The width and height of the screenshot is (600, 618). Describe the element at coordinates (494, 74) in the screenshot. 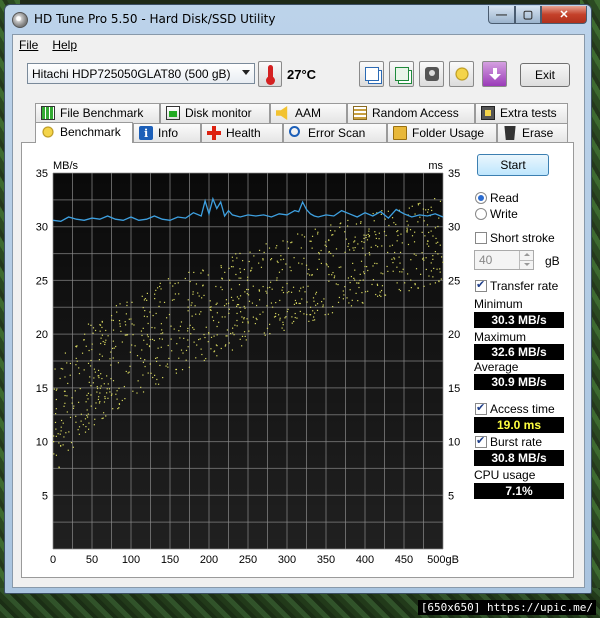

I see `save-button` at that location.